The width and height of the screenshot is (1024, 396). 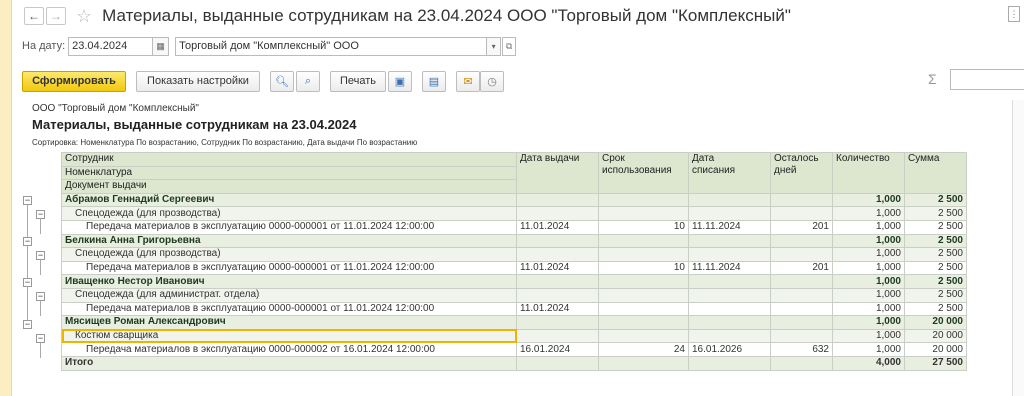 I want to click on cell-days-left: 632, so click(x=801, y=349).